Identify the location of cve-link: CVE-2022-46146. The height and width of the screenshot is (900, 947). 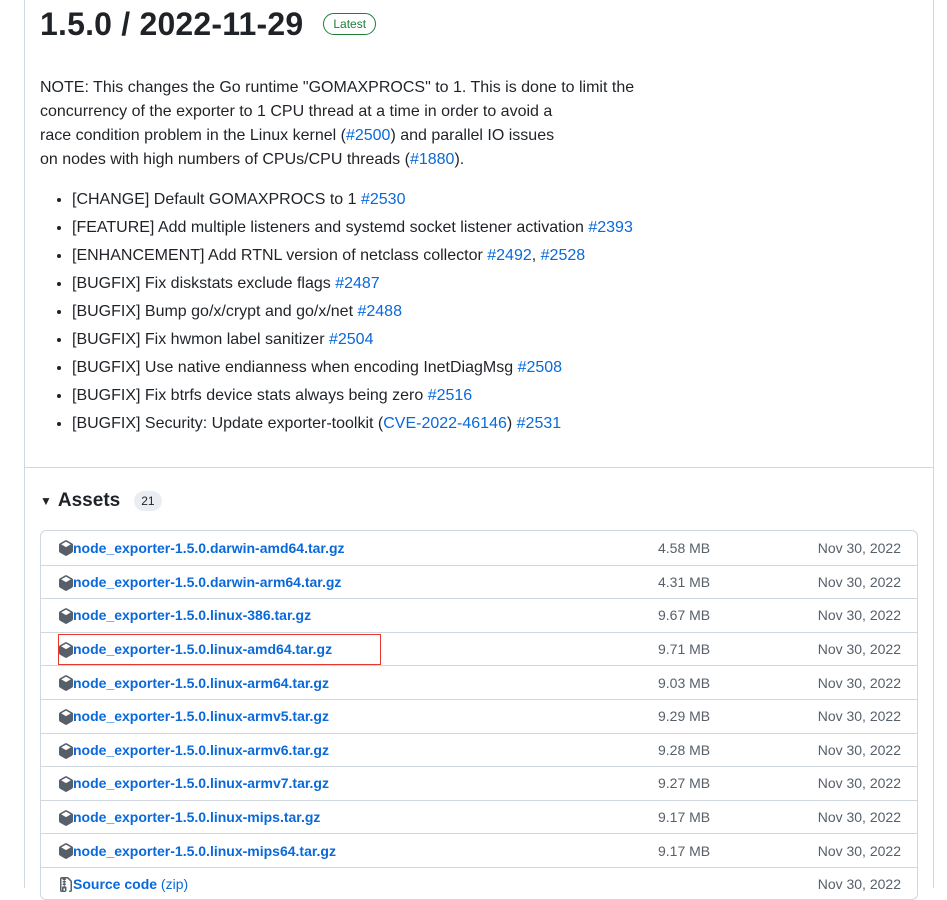
(445, 423).